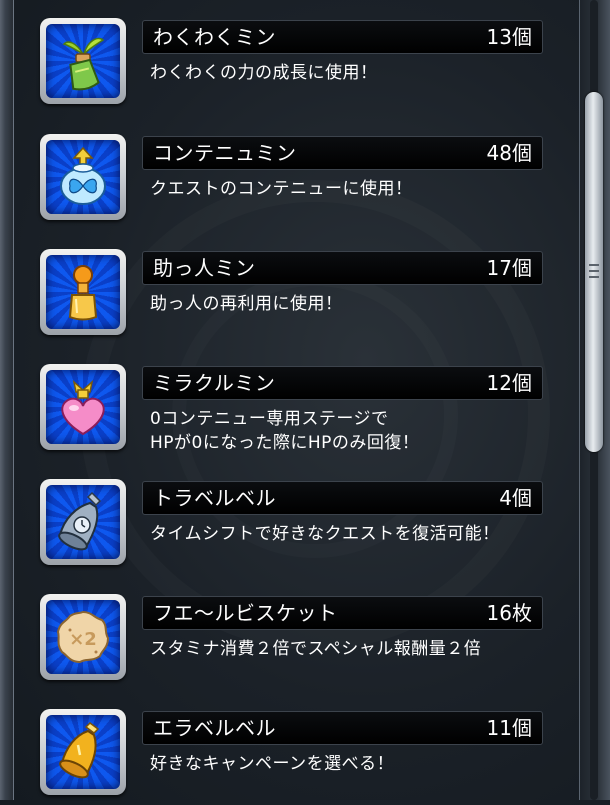  I want to click on scrollbar, so click(594, 400).